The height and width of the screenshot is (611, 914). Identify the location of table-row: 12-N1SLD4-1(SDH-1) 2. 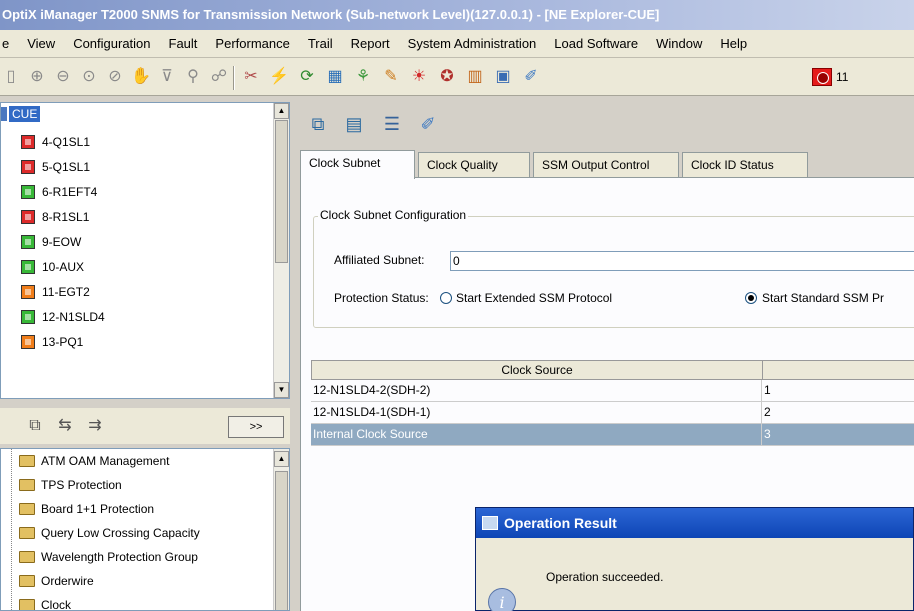
(612, 413).